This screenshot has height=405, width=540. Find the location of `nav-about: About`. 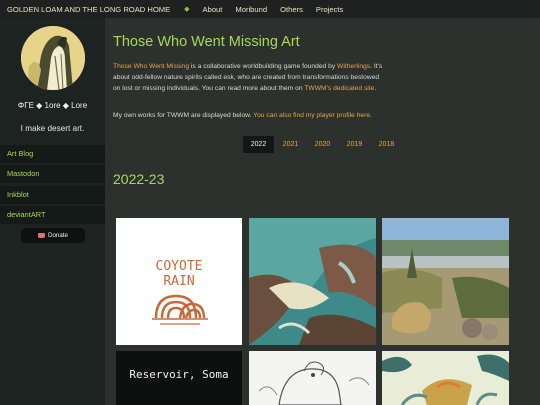

nav-about: About is located at coordinates (213, 9).